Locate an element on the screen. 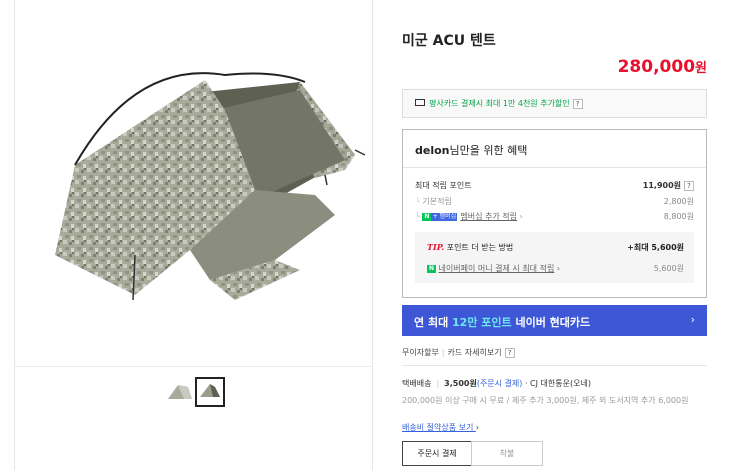 The height and width of the screenshot is (470, 743). card-promo-banner: 평사카드 결제시 최대 1만 4천원 추가할인? is located at coordinates (554, 103).